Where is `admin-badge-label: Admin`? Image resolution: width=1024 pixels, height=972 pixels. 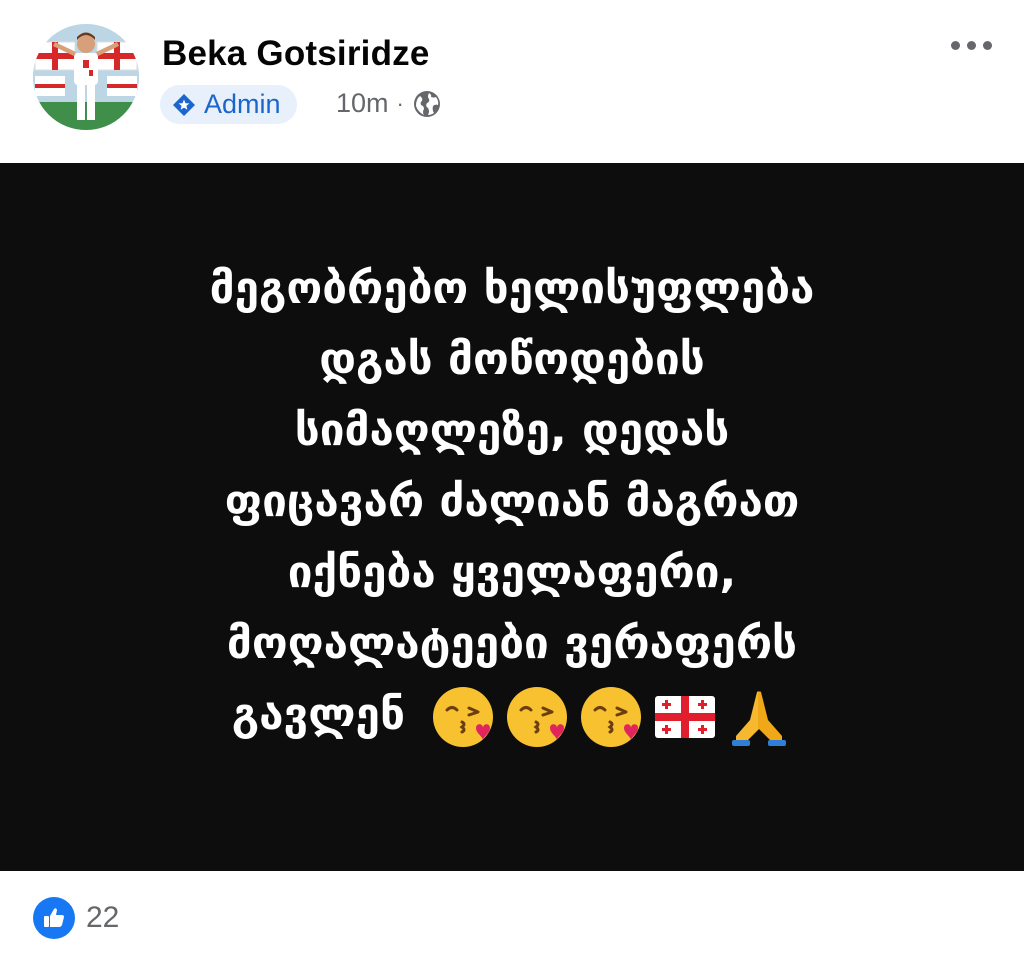 admin-badge-label: Admin is located at coordinates (242, 104).